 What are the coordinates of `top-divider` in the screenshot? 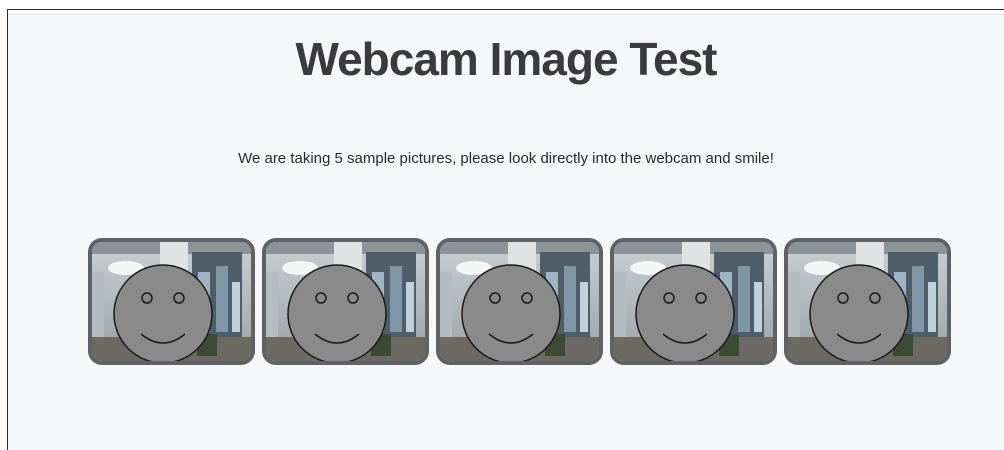 It's located at (506, 12).